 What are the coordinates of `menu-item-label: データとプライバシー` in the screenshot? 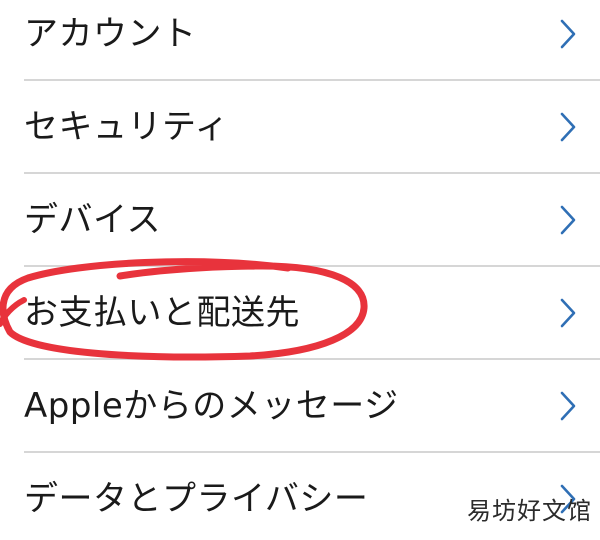 It's located at (196, 499).